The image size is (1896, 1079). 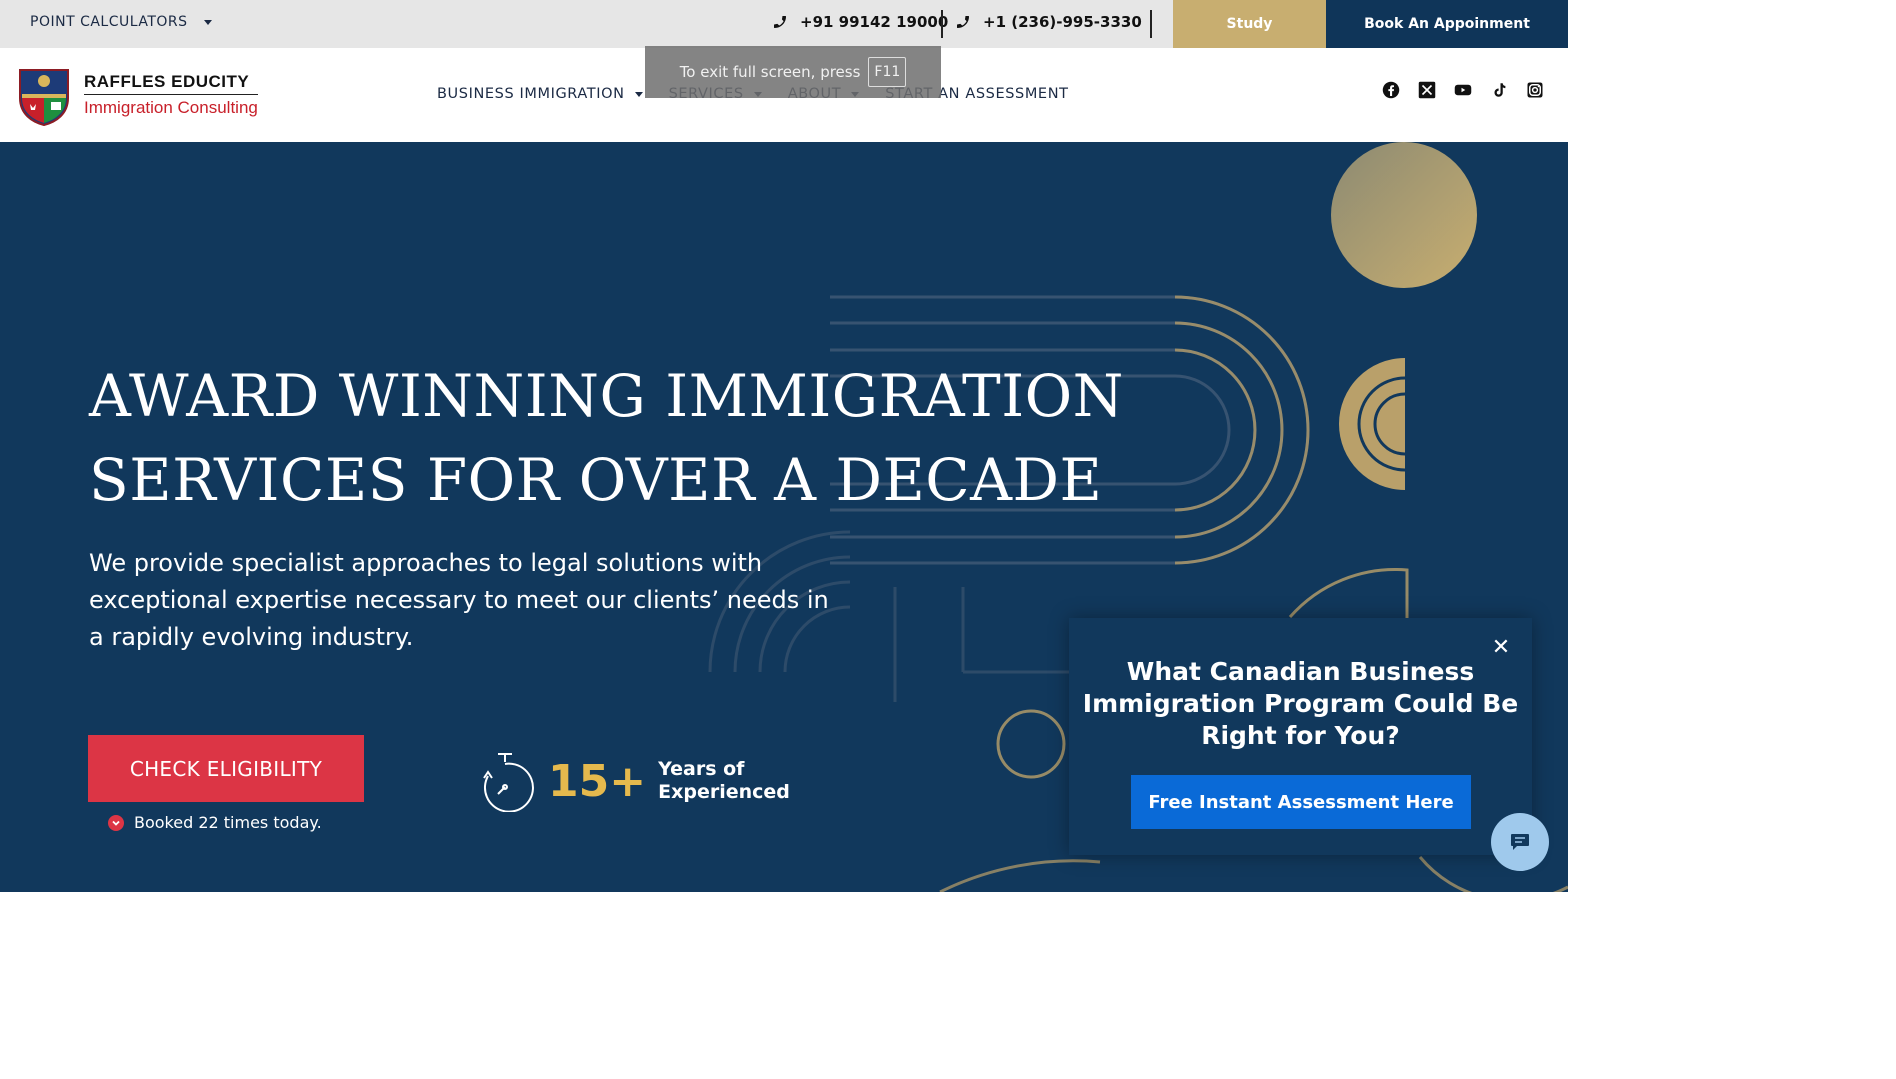 What do you see at coordinates (171, 83) in the screenshot?
I see `logo-name: RAFFLES EDUCITY` at bounding box center [171, 83].